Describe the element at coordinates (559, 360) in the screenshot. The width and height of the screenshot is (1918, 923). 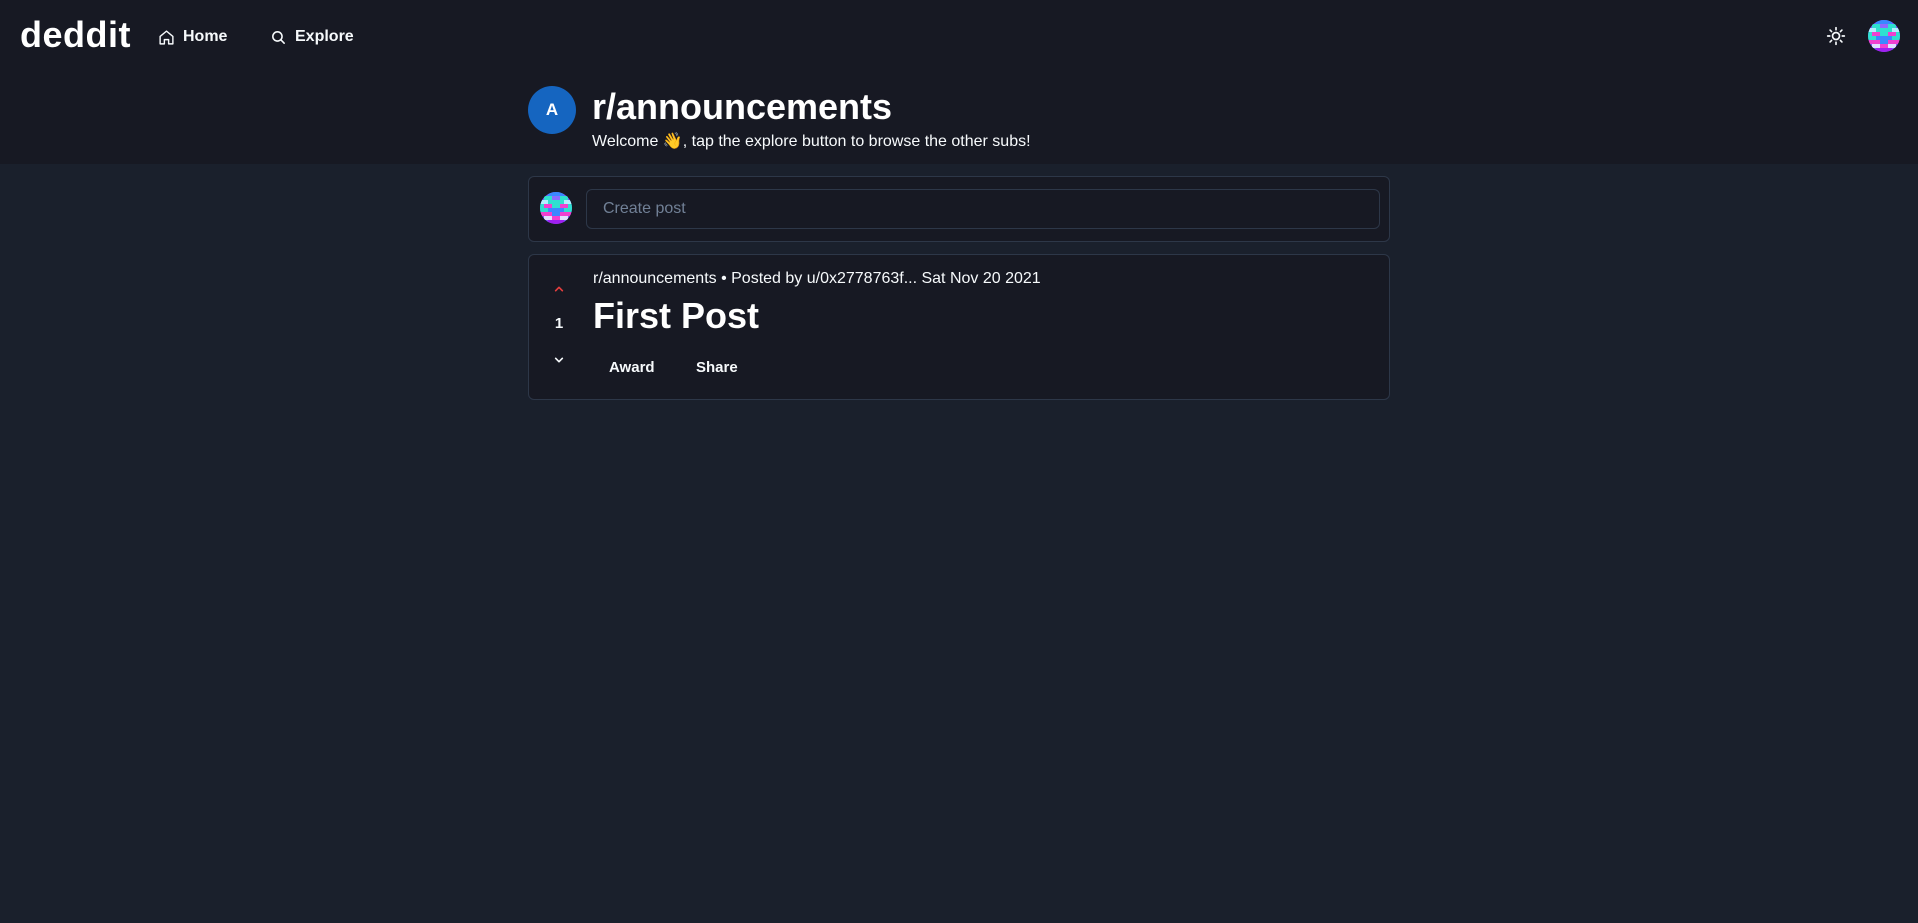
I see `downvote-chevron-down-icon` at that location.